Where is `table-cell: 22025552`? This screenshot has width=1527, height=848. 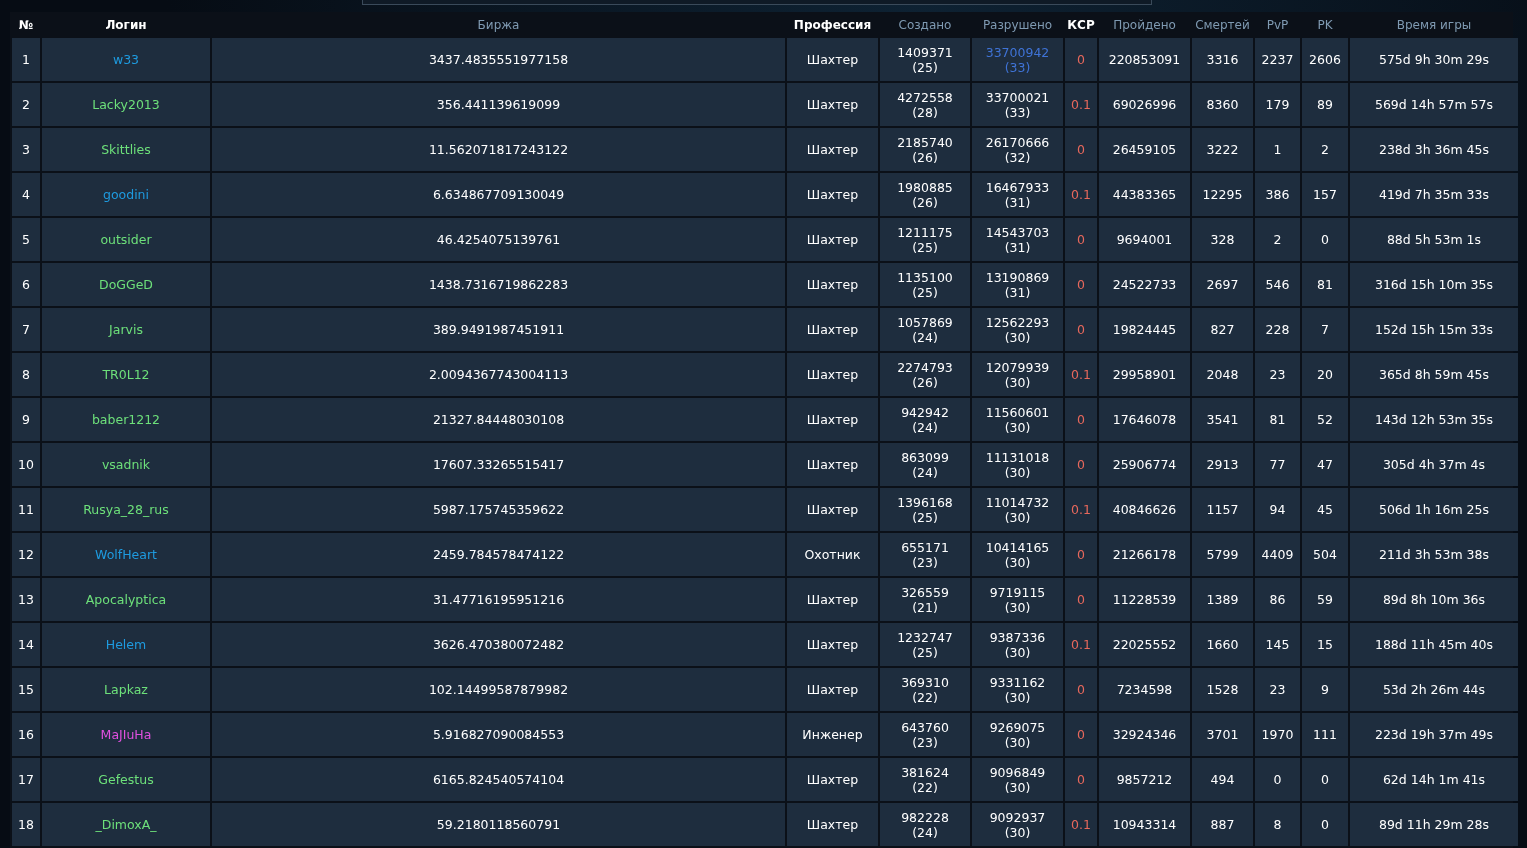 table-cell: 22025552 is located at coordinates (1144, 644).